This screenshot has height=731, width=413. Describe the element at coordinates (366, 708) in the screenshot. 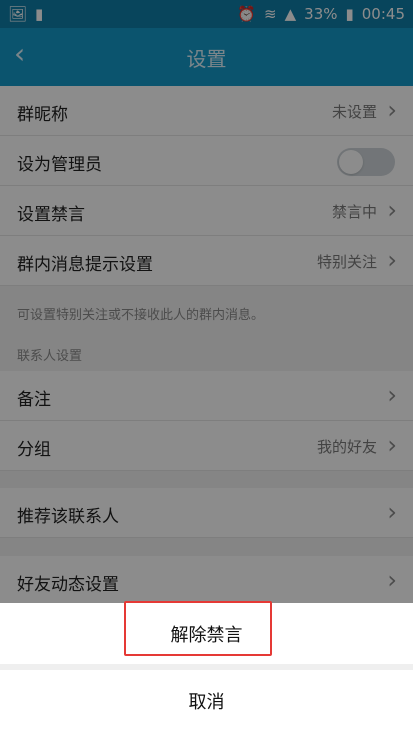

I see `watermark-brand: Baidu经验` at that location.